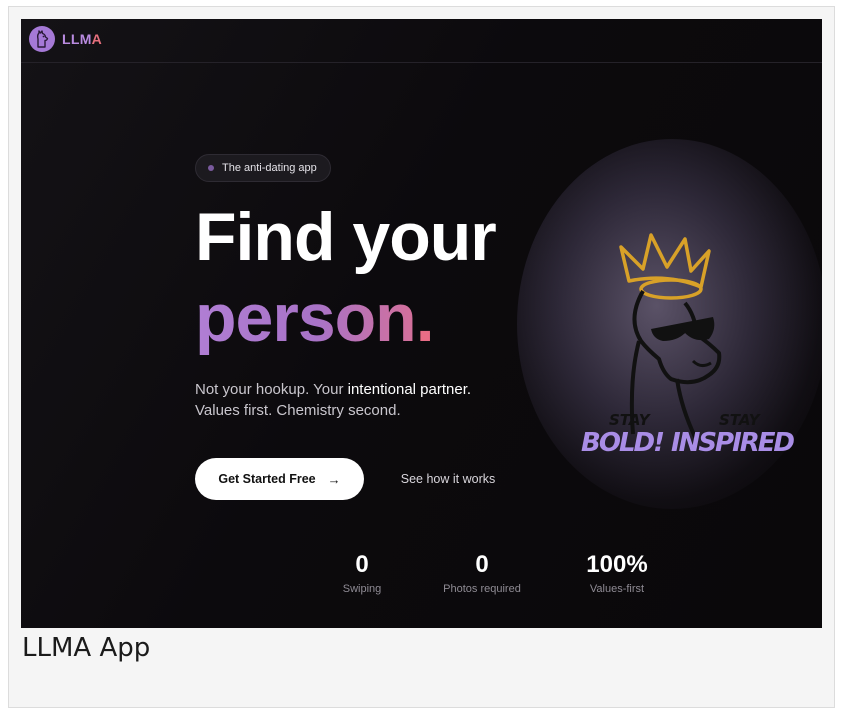 The width and height of the screenshot is (841, 710). What do you see at coordinates (271, 389) in the screenshot?
I see `subtitle-text: Not your hookup. Your` at bounding box center [271, 389].